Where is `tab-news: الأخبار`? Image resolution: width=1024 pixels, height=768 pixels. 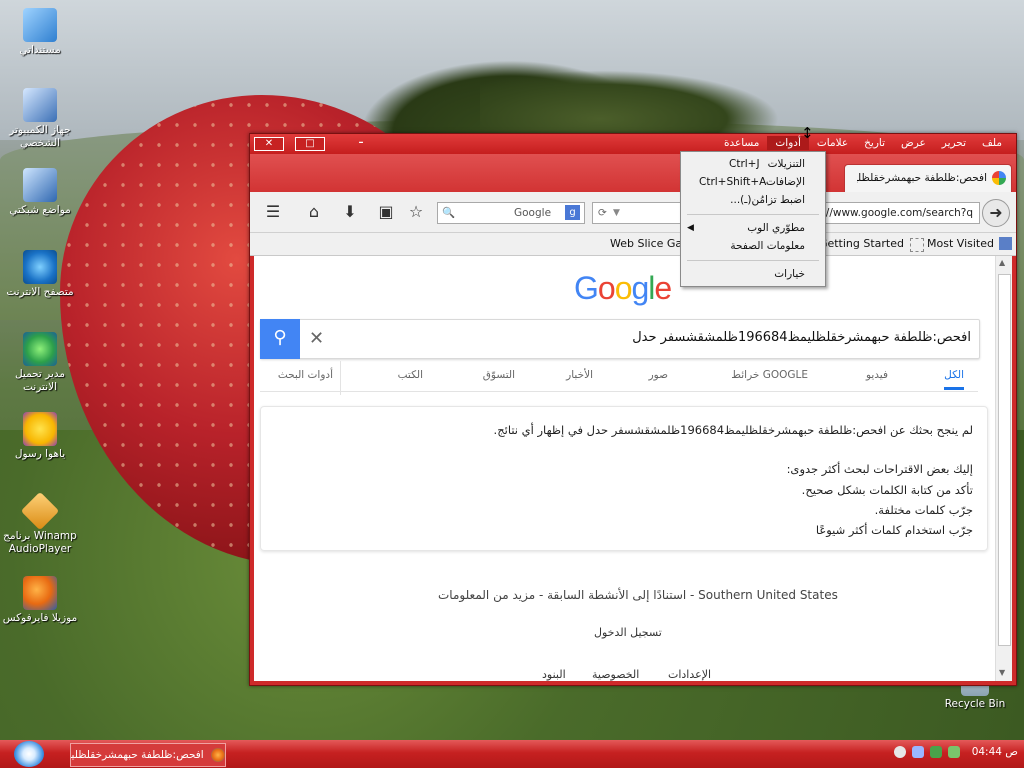
tab-news: الأخبار is located at coordinates (579, 375).